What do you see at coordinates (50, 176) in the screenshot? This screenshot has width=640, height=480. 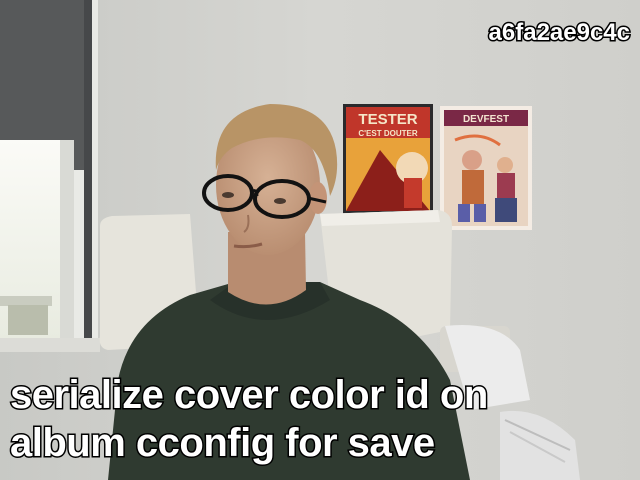 I see `window` at bounding box center [50, 176].